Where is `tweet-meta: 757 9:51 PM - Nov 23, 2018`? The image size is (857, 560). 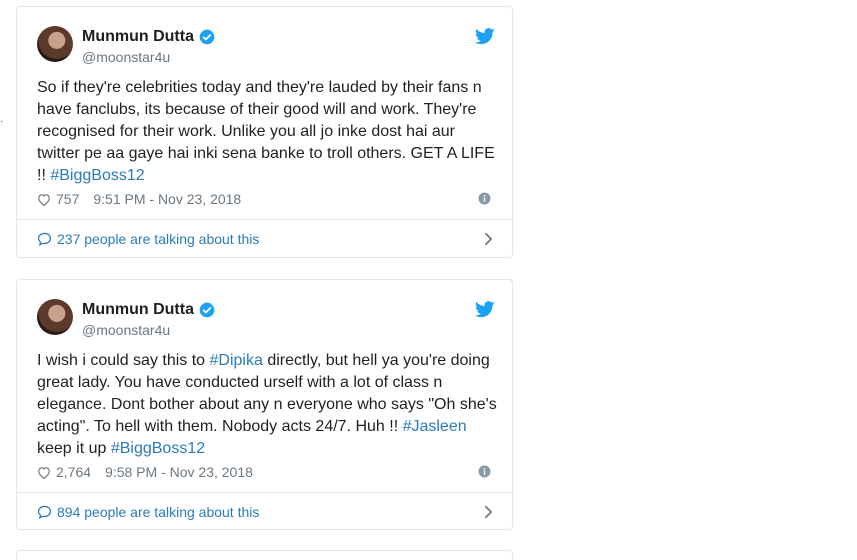
tweet-meta: 757 9:51 PM - Nov 23, 2018 is located at coordinates (267, 199).